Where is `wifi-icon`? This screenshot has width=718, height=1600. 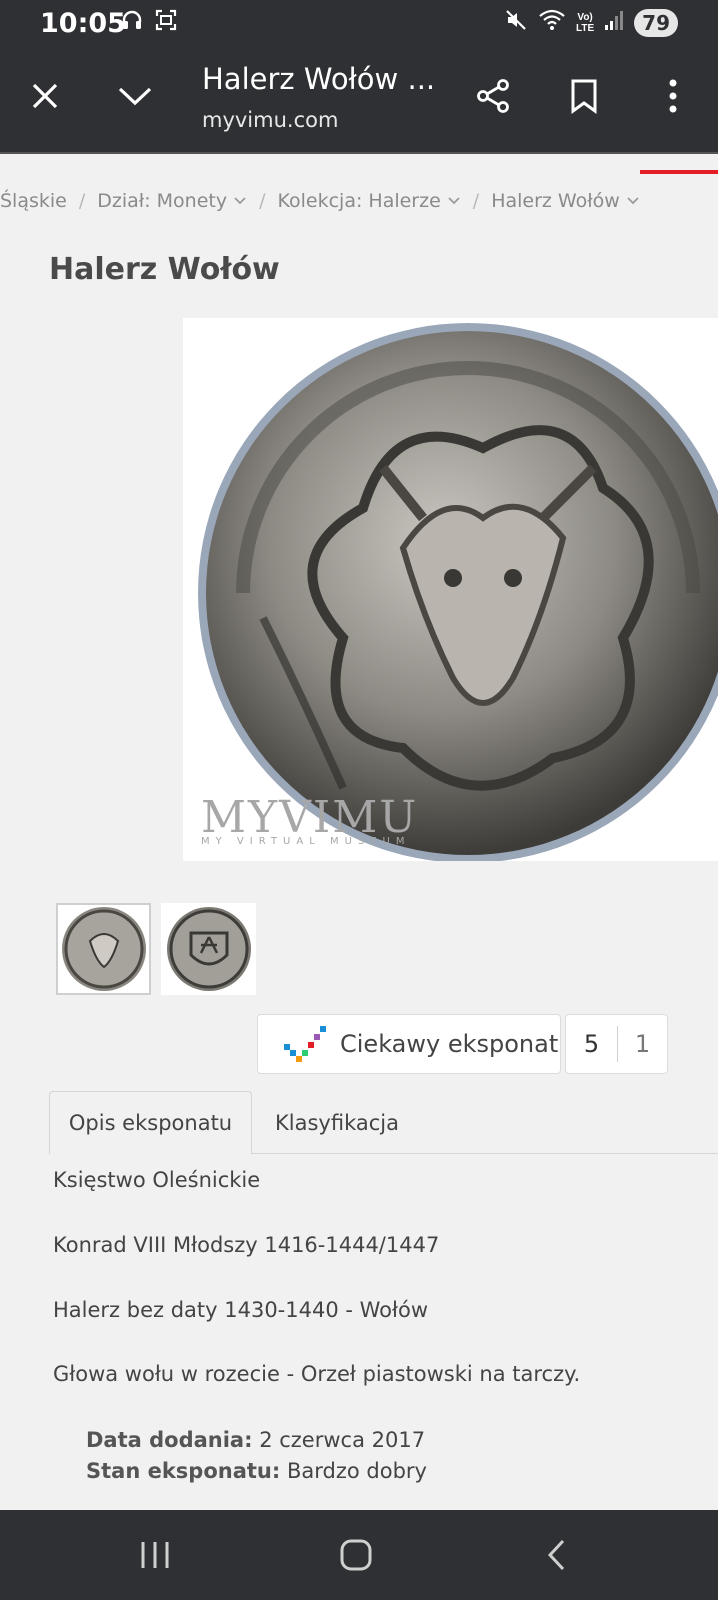 wifi-icon is located at coordinates (552, 22).